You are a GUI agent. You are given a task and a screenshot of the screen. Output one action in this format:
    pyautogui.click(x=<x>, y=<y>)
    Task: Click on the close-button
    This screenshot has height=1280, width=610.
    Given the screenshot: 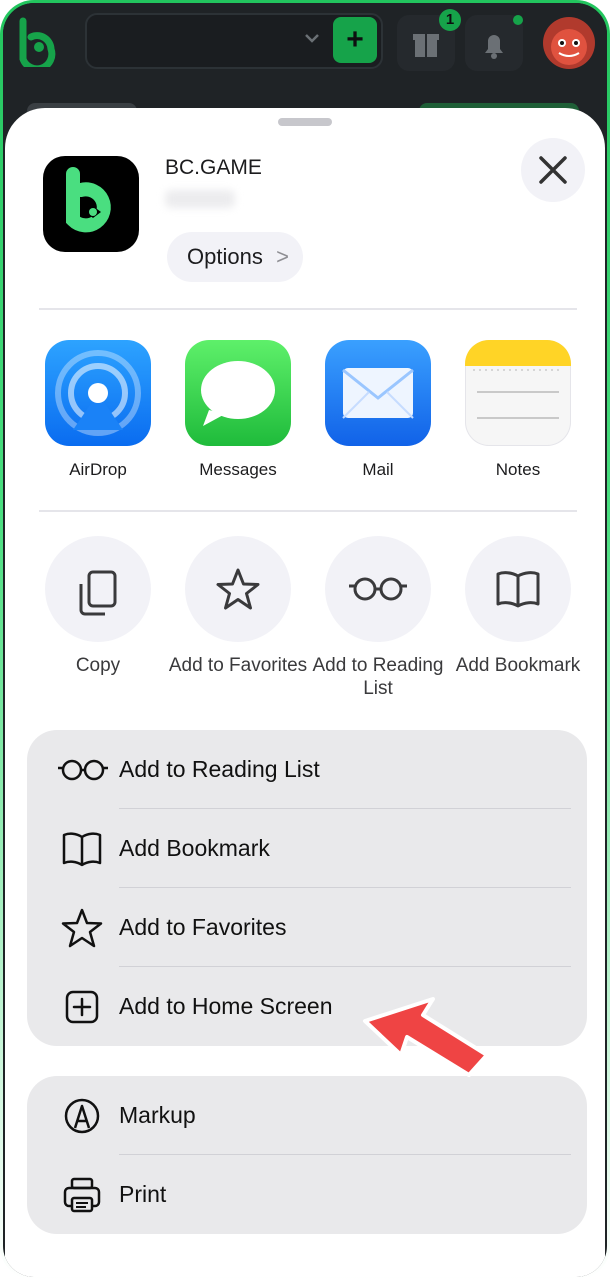 What is the action you would take?
    pyautogui.click(x=553, y=170)
    